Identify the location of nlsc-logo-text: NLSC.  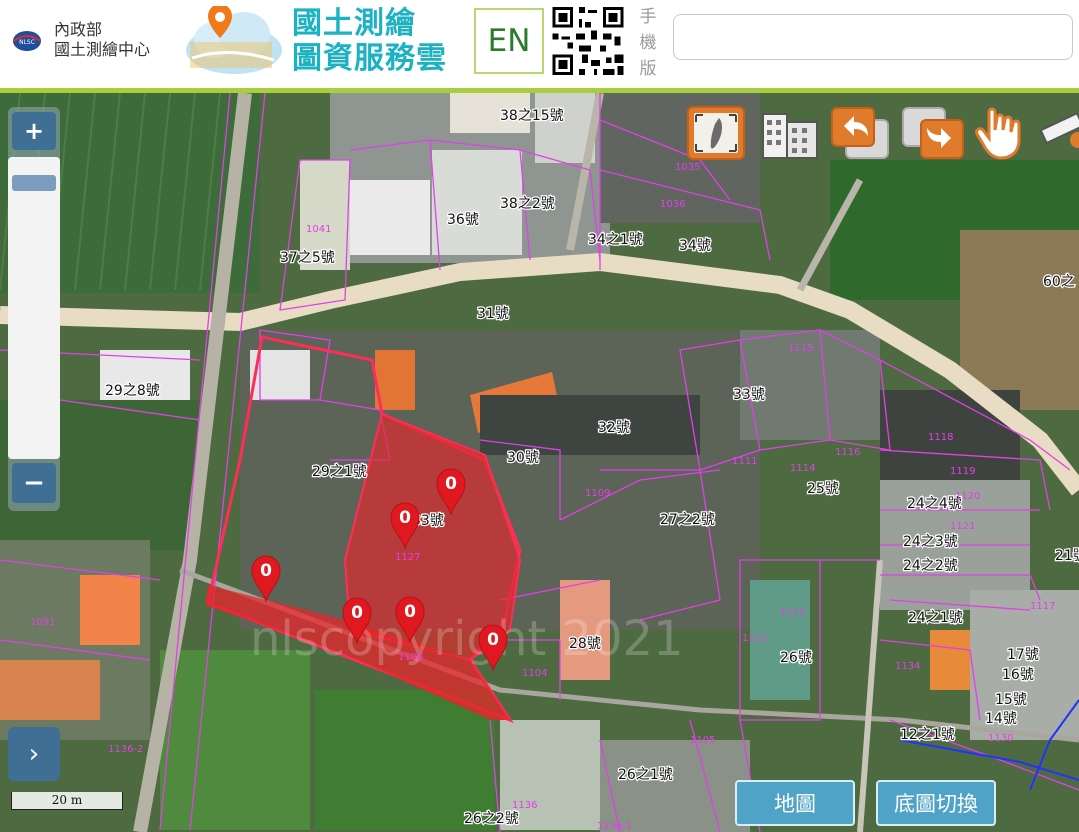
(27, 42).